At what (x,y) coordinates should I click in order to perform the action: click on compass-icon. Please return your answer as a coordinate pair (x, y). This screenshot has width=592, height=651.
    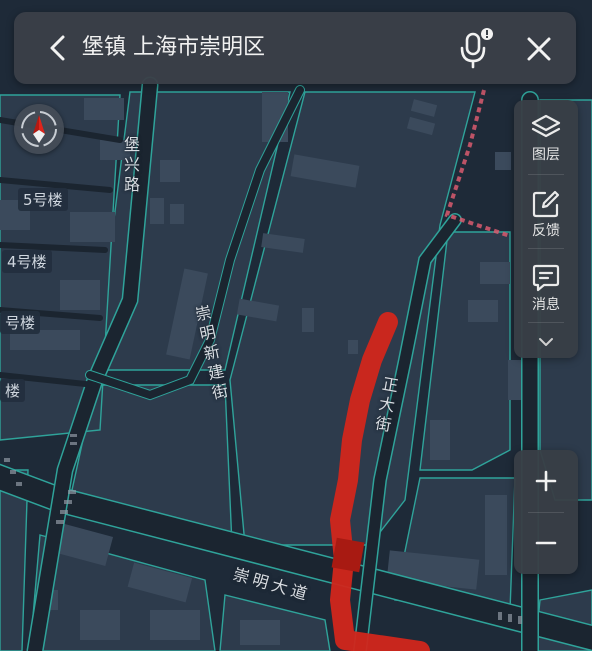
    Looking at the image, I should click on (39, 129).